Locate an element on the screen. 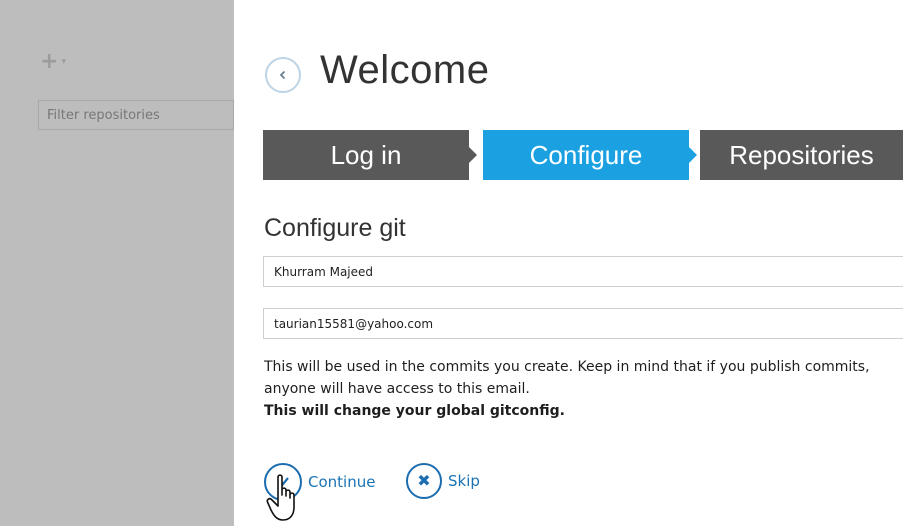 The height and width of the screenshot is (526, 903). step-configure: Configure is located at coordinates (590, 155).